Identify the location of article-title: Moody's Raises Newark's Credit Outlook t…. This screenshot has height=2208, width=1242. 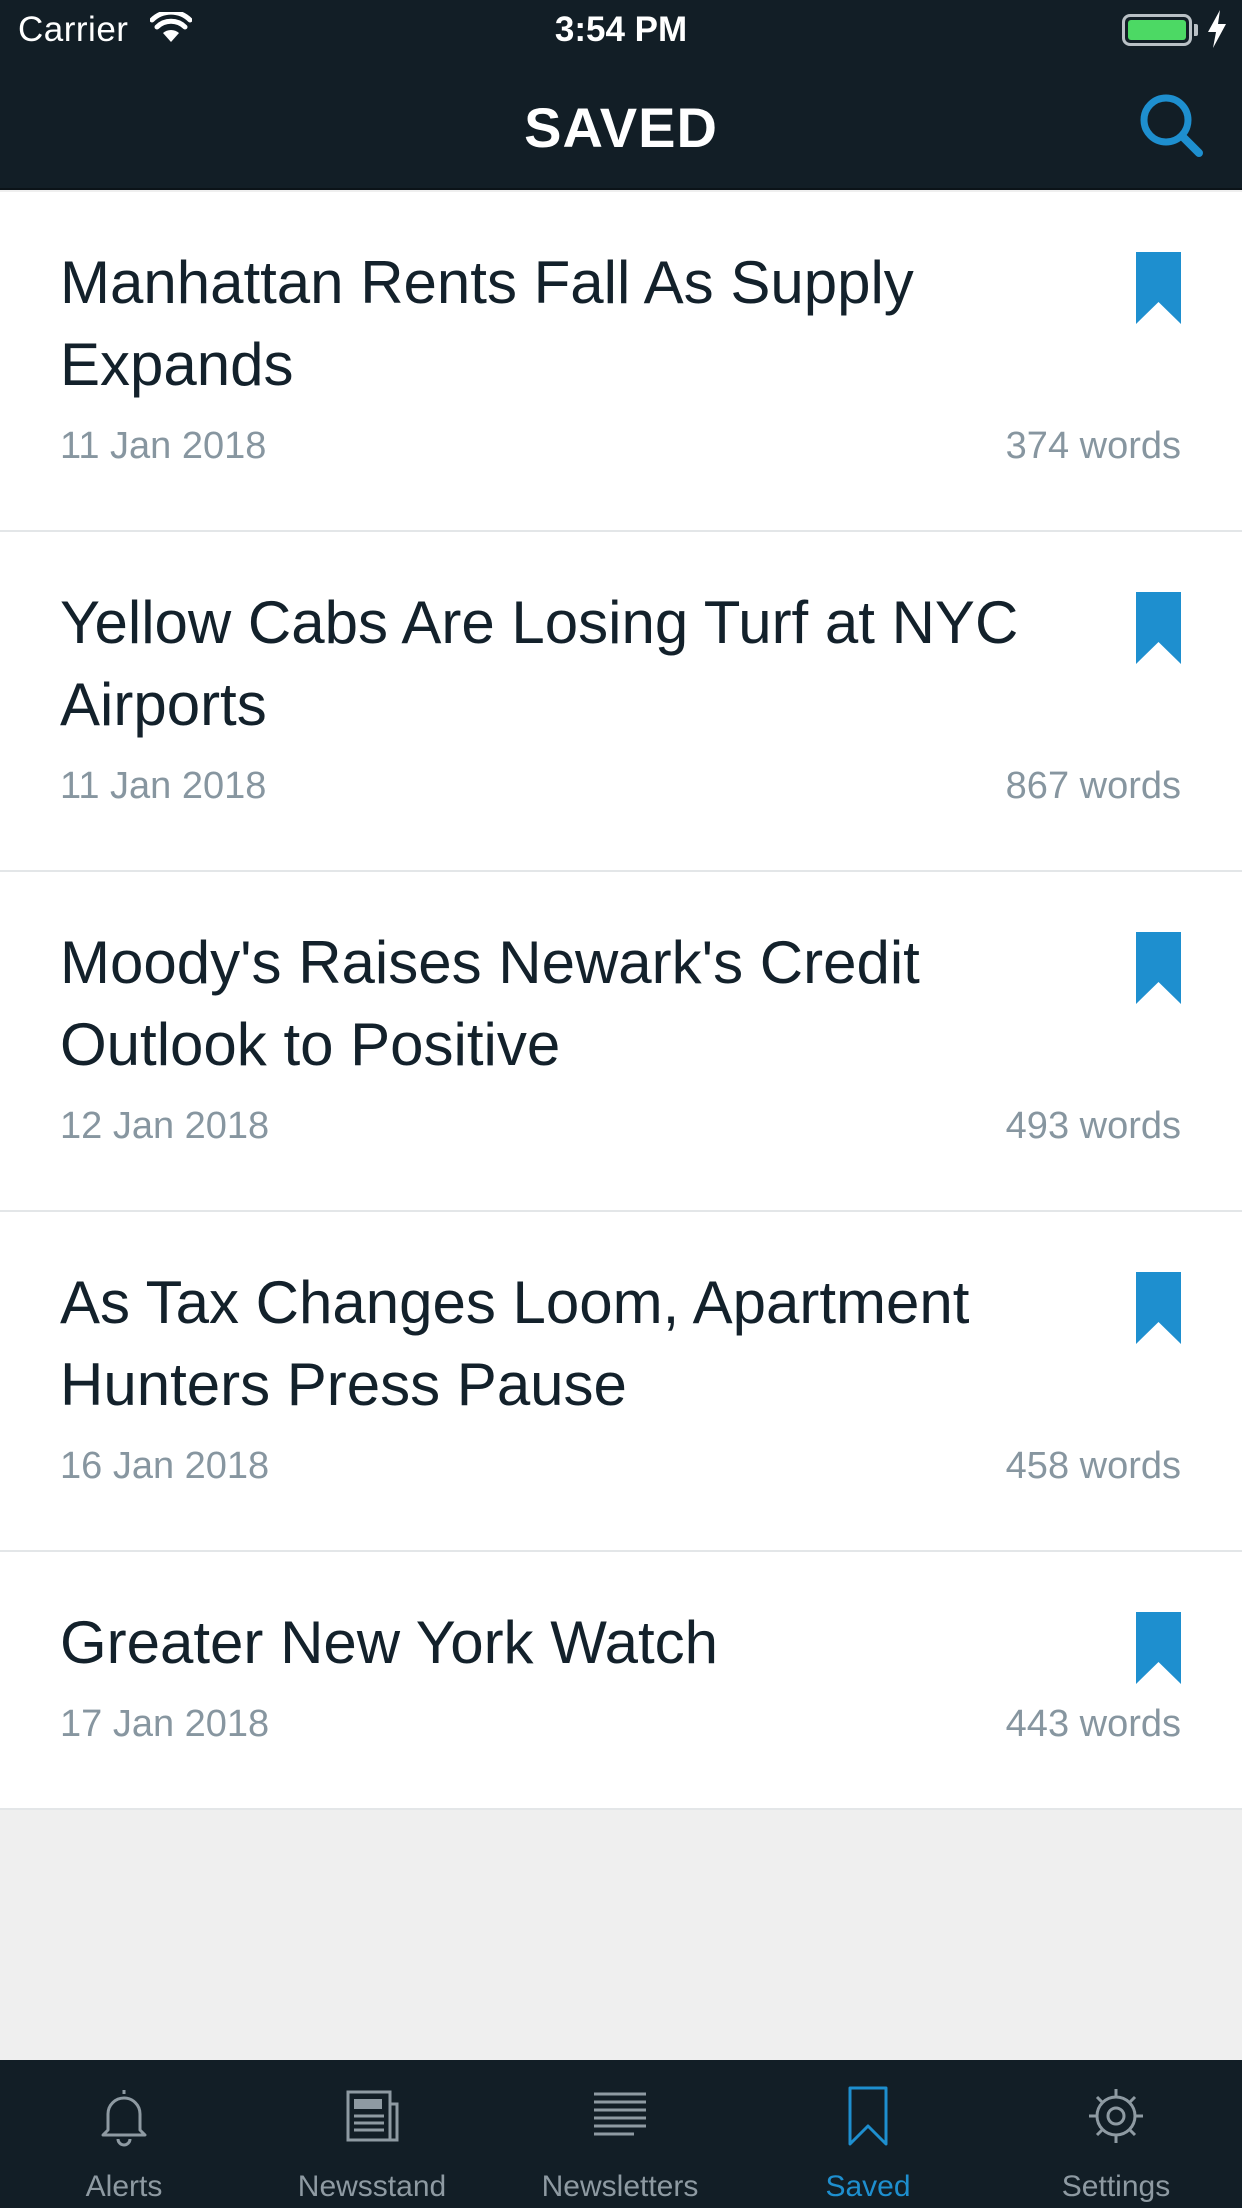
(490, 1003).